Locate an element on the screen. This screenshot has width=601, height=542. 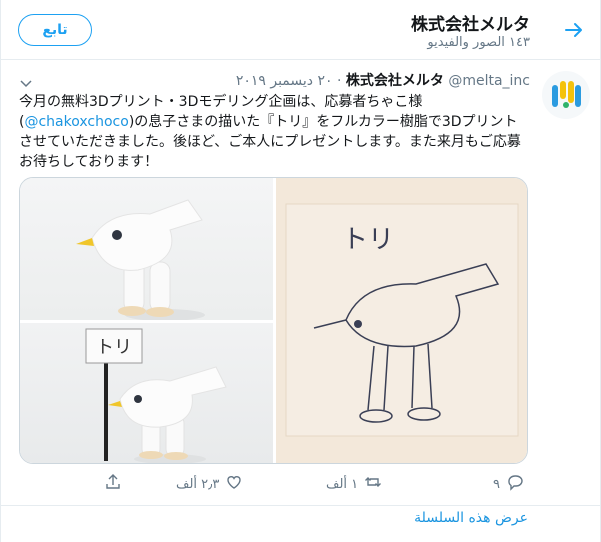
avatar is located at coordinates (566, 95).